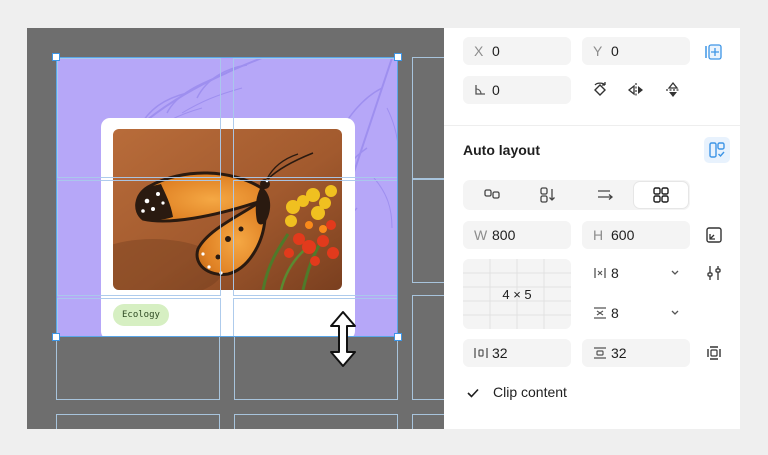 The image size is (768, 455). Describe the element at coordinates (714, 235) in the screenshot. I see `resize-to-fit-icon` at that location.